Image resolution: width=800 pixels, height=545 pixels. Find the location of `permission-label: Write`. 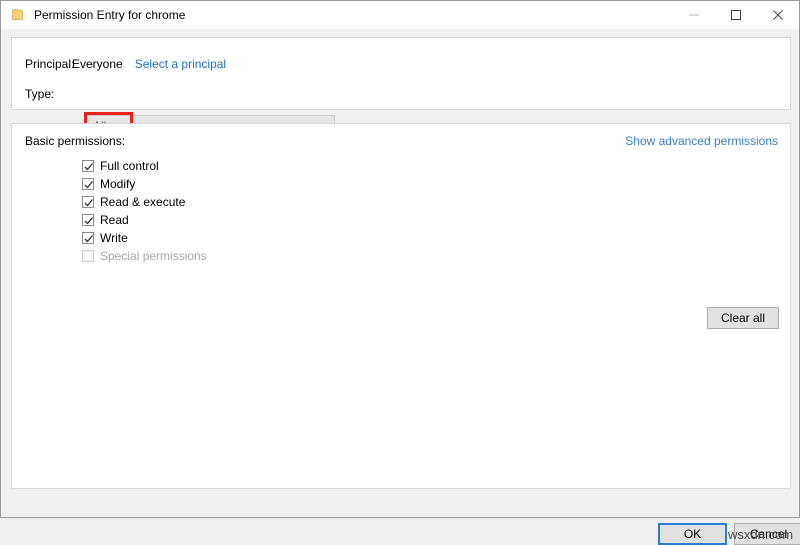

permission-label: Write is located at coordinates (114, 238).